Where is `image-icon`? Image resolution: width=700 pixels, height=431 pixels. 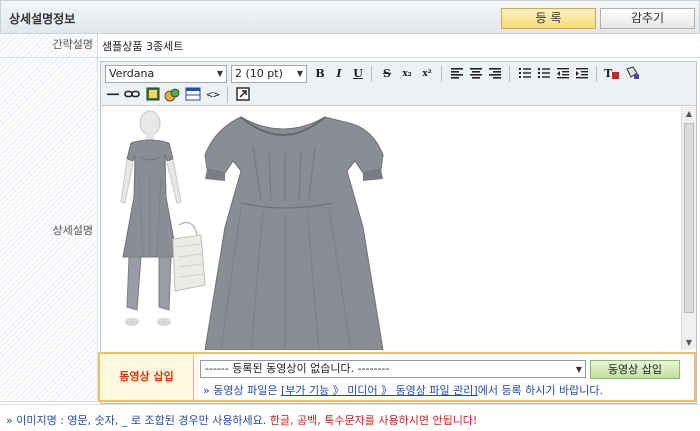
image-icon is located at coordinates (153, 95).